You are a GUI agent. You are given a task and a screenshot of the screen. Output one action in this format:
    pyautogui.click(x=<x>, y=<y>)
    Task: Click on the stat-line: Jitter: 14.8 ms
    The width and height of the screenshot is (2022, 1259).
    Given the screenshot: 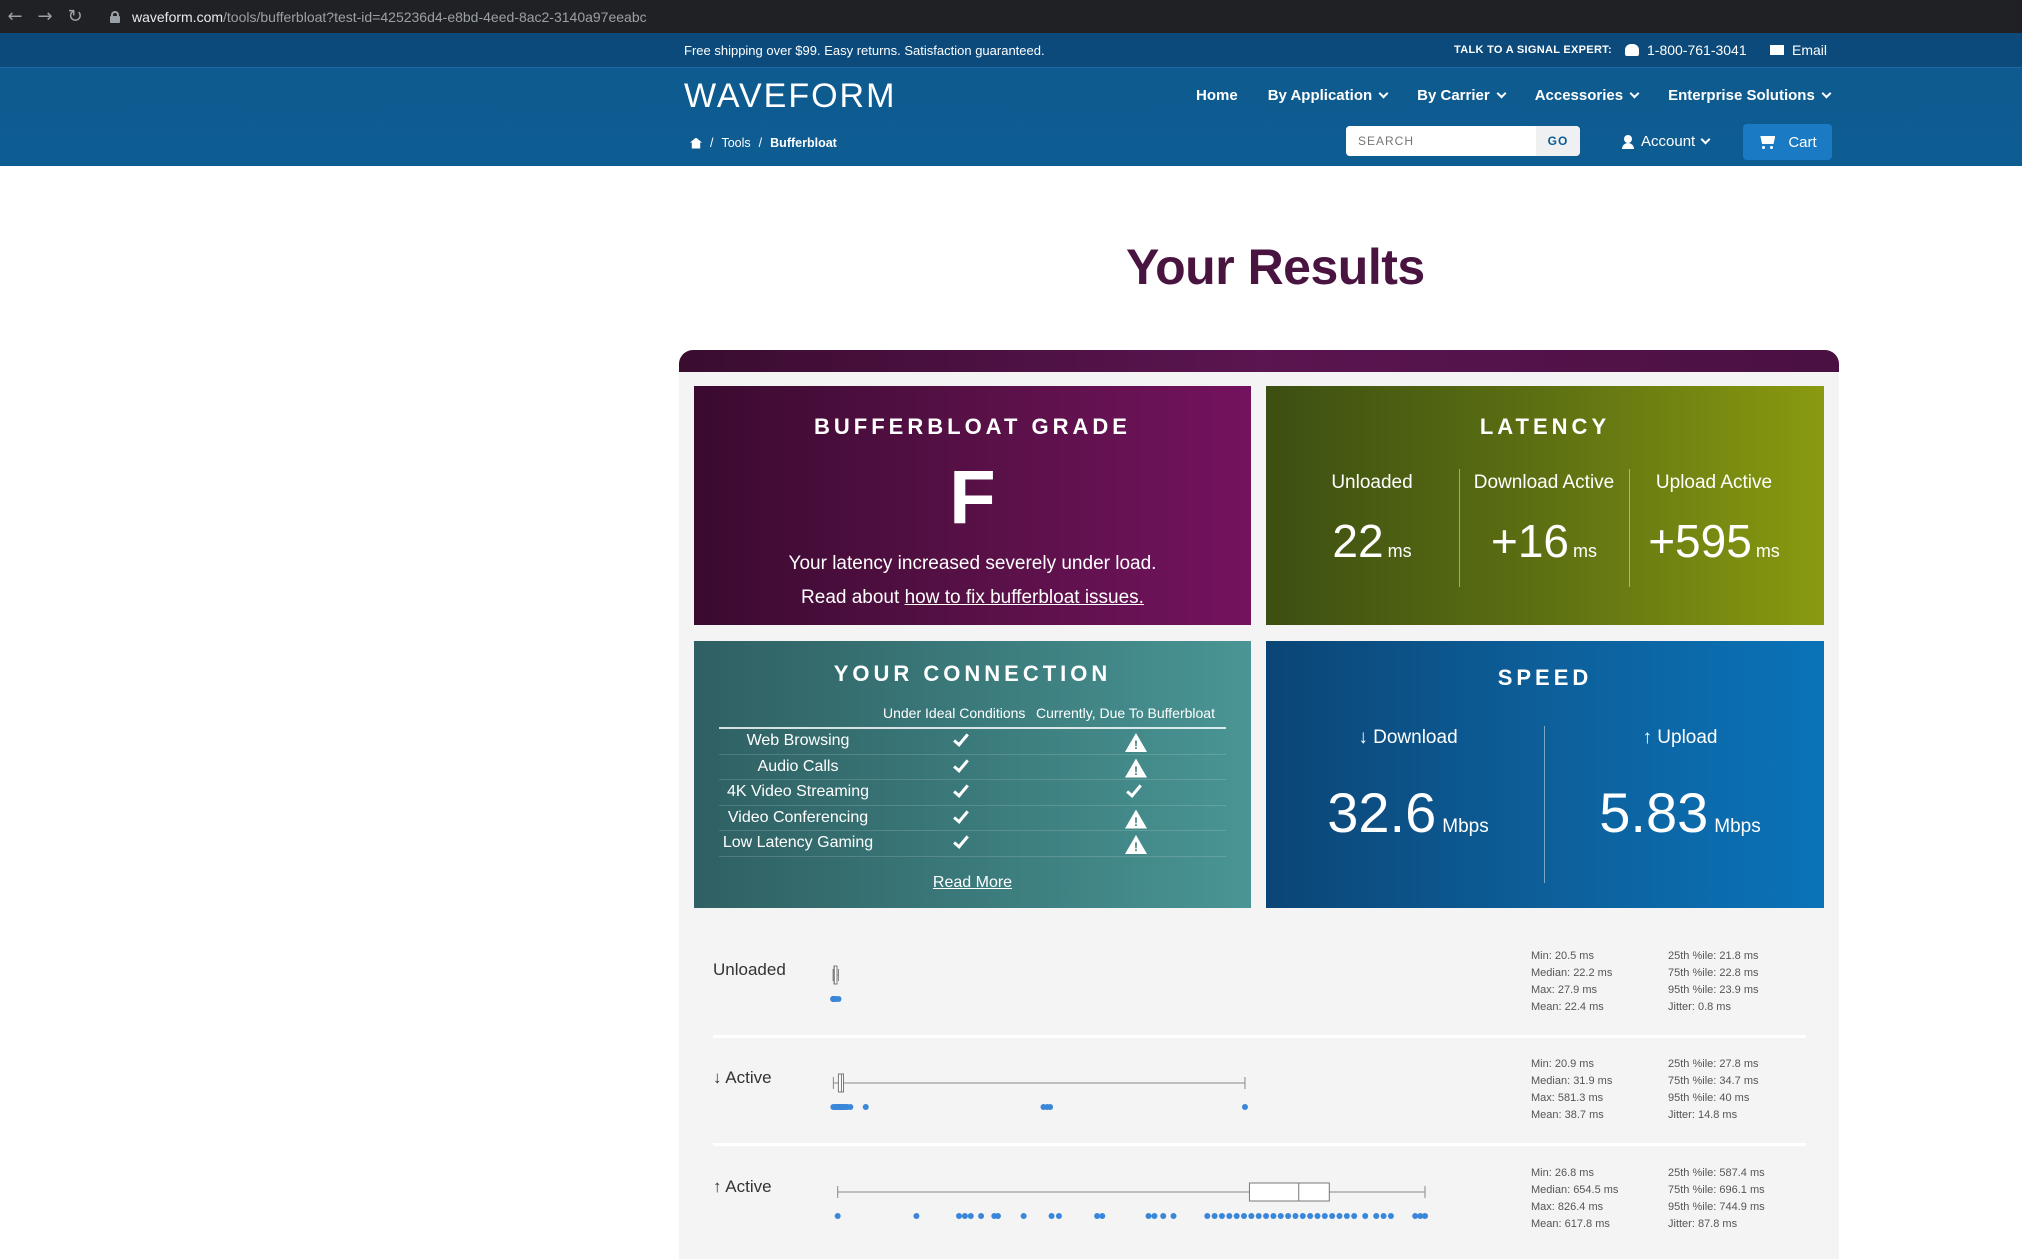 What is the action you would take?
    pyautogui.click(x=1703, y=1115)
    